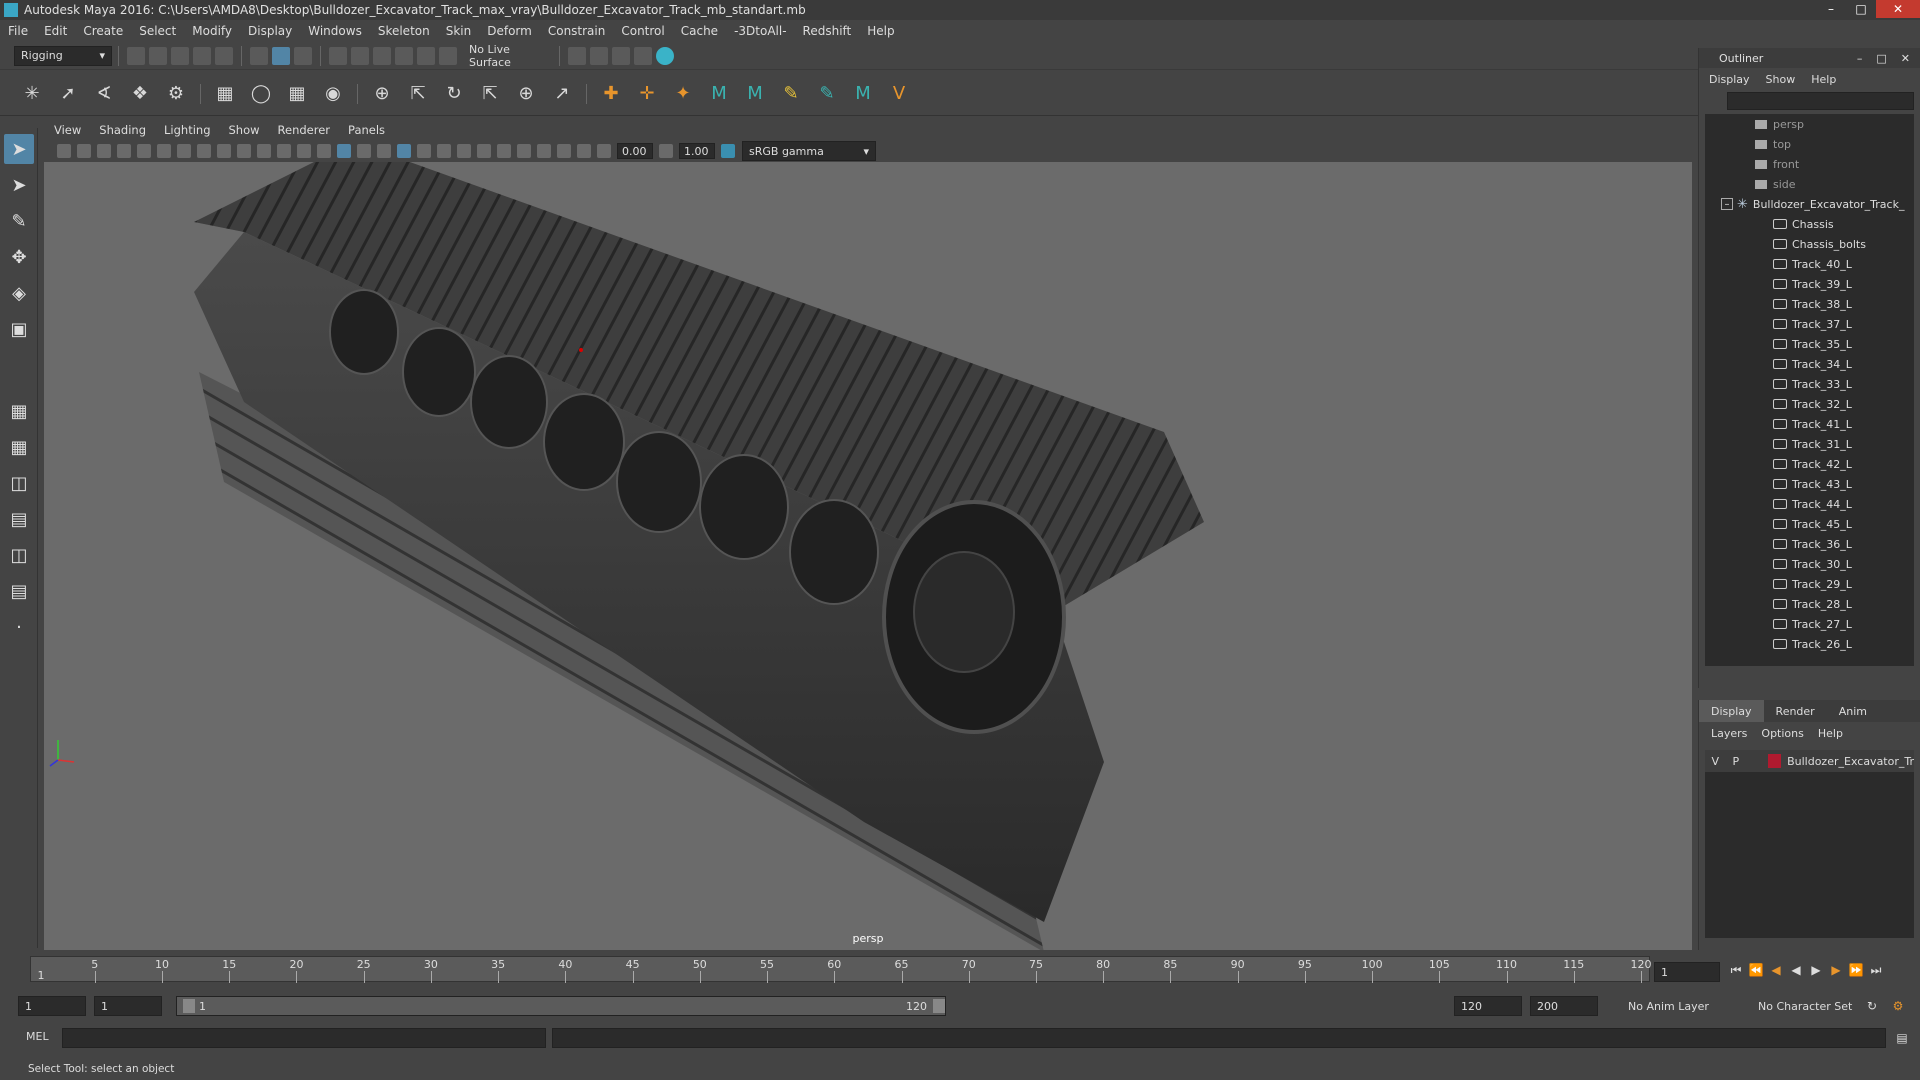 The height and width of the screenshot is (1080, 1920). What do you see at coordinates (338, 55) in the screenshot?
I see `snap-grid-icon` at bounding box center [338, 55].